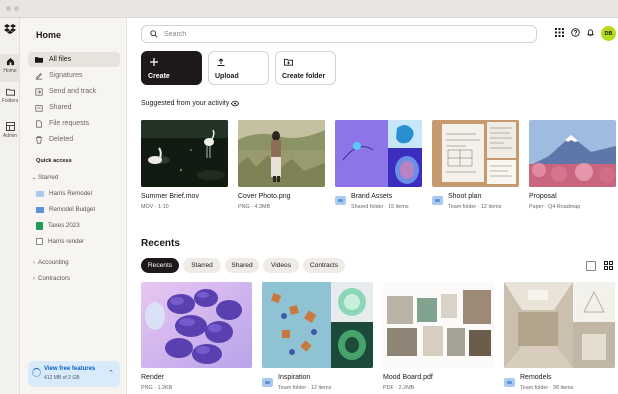 The height and width of the screenshot is (394, 618). I want to click on sidebar-item-send-and-track: Send and track, so click(74, 91).